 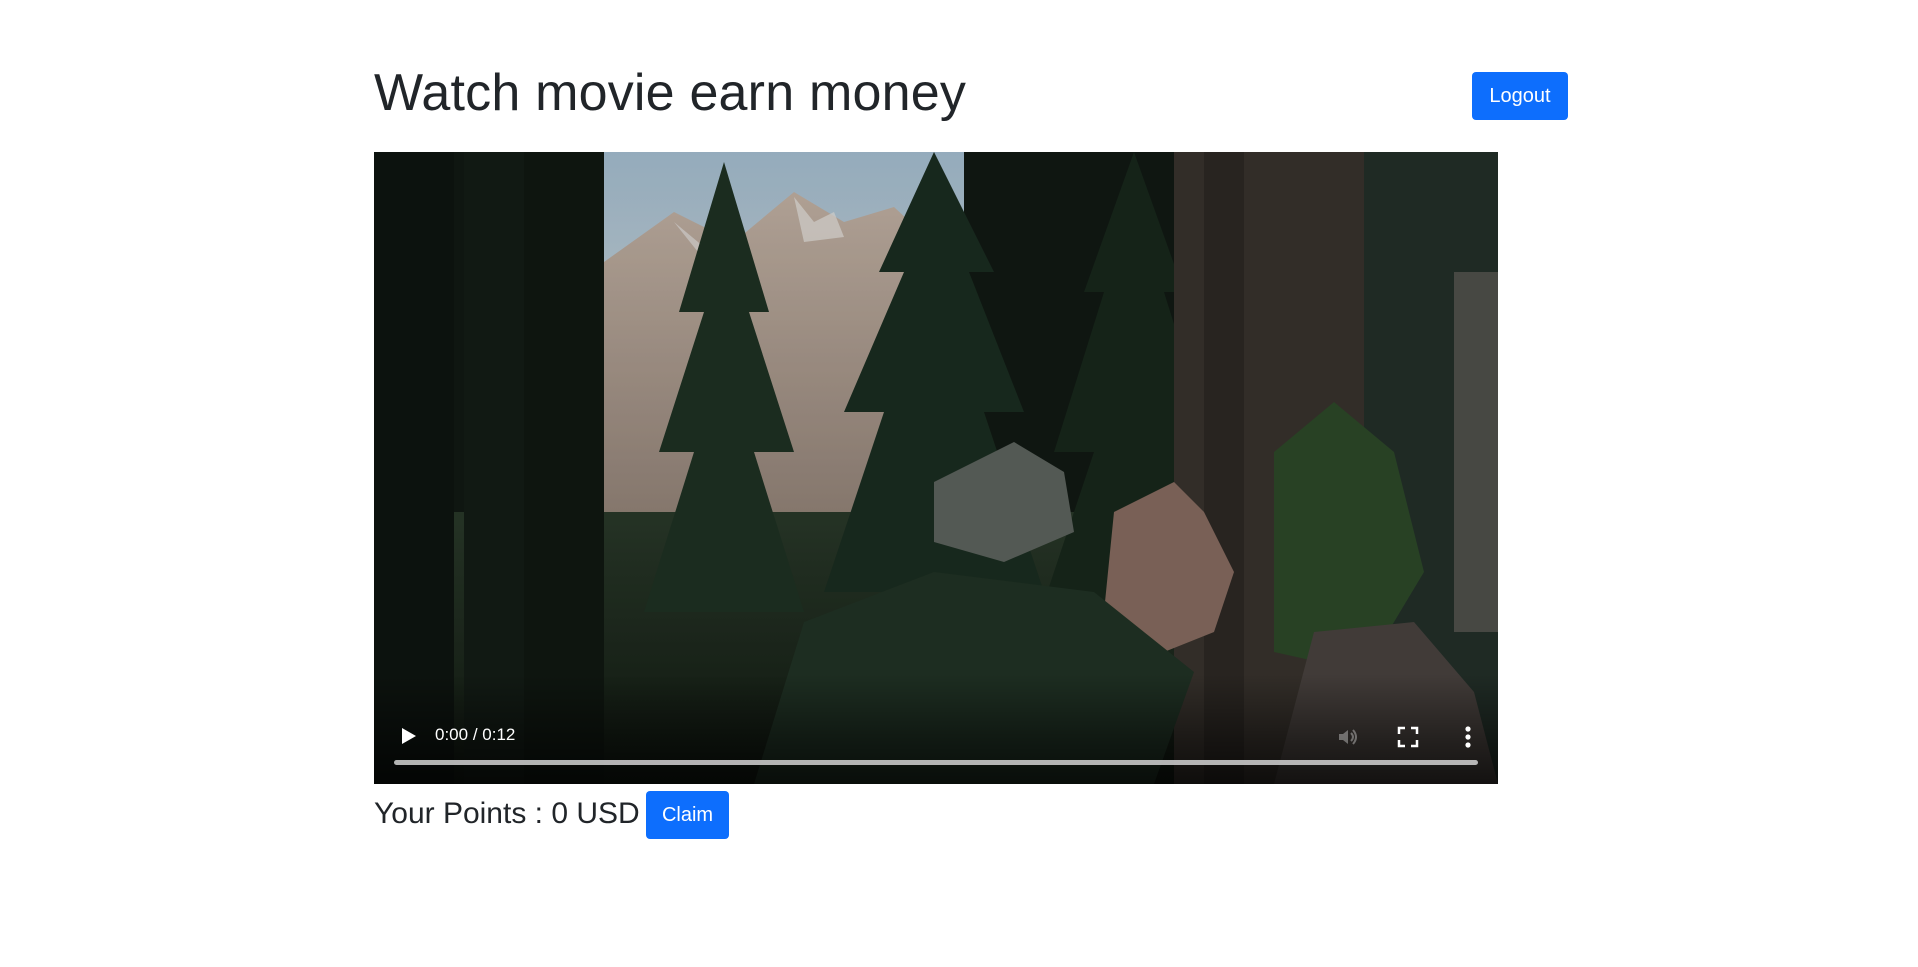 What do you see at coordinates (936, 729) in the screenshot?
I see `video-controls: 0:00 / 0:12` at bounding box center [936, 729].